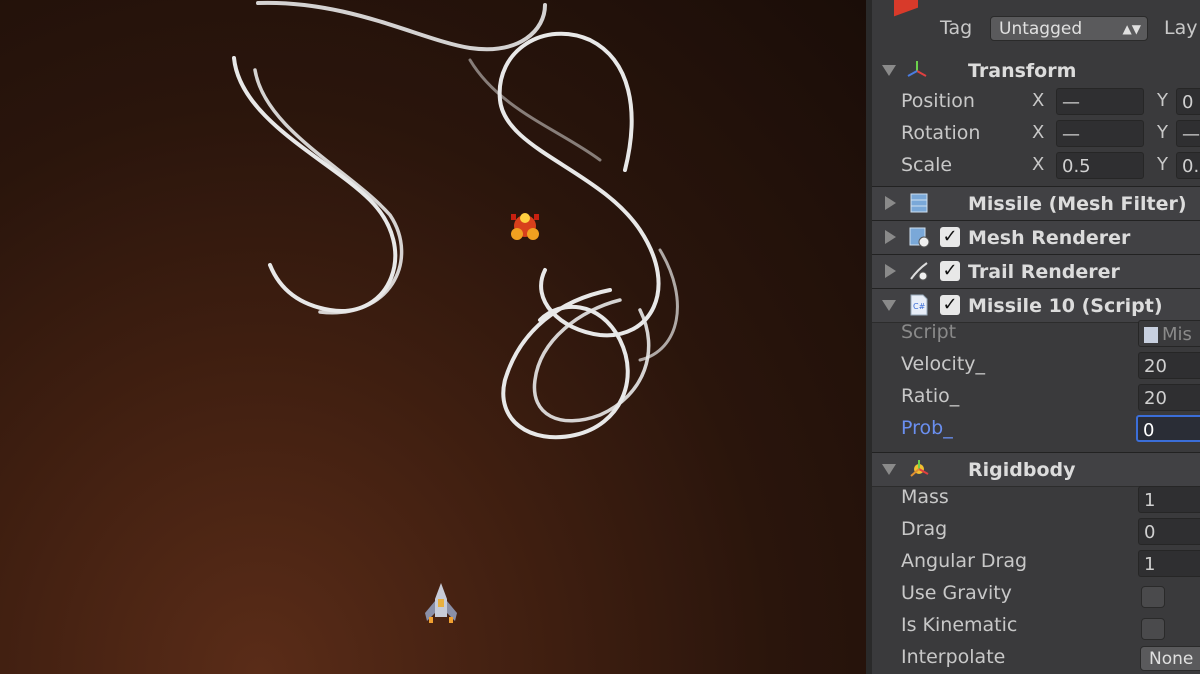 Image resolution: width=1200 pixels, height=674 pixels. Describe the element at coordinates (1077, 204) in the screenshot. I see `mesh-filter-title: Missile (Mesh Filter)` at that location.